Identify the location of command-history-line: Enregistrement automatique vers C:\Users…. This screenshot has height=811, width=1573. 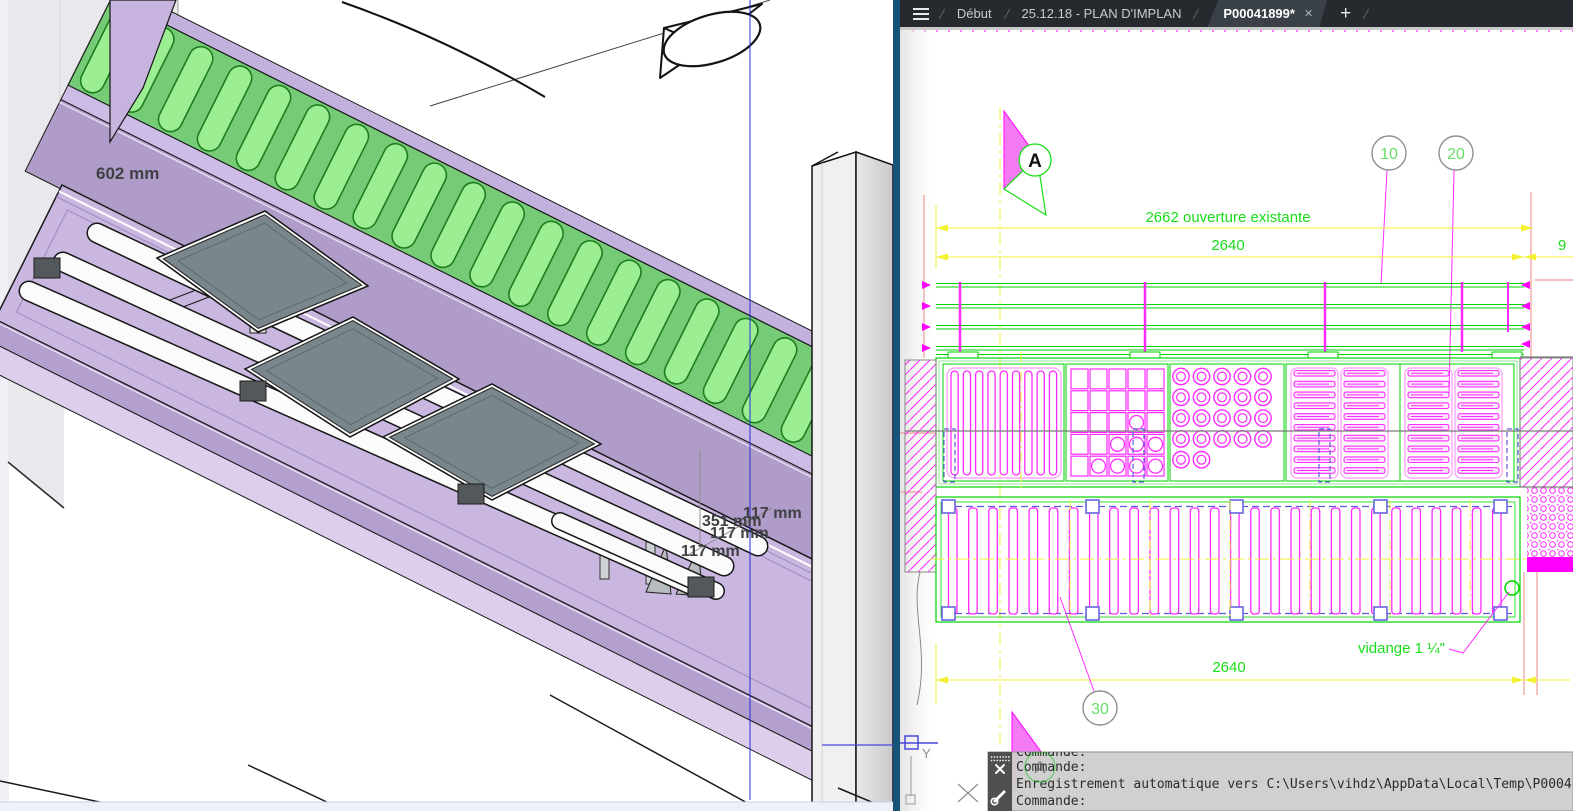
(1294, 784).